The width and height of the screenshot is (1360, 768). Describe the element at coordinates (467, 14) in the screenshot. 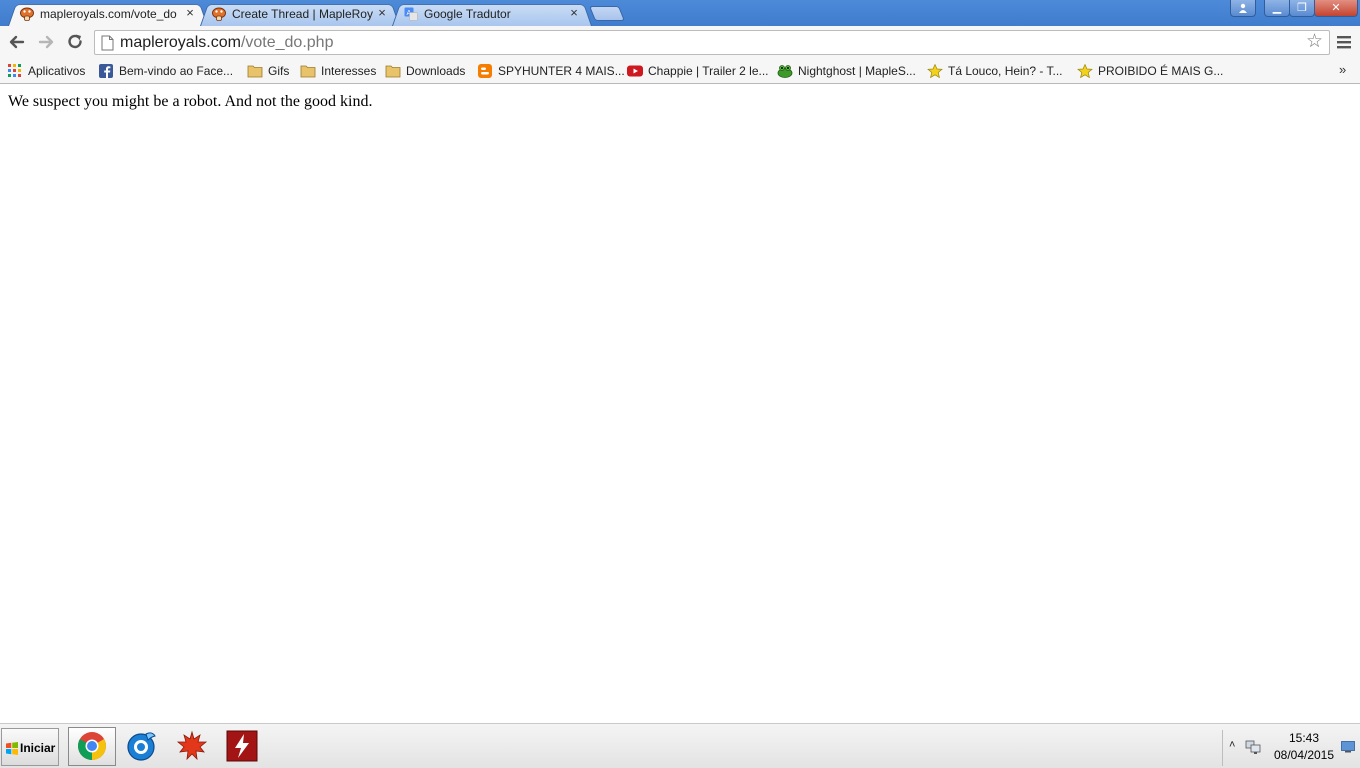

I see `tab-title: Google Tradutor` at that location.